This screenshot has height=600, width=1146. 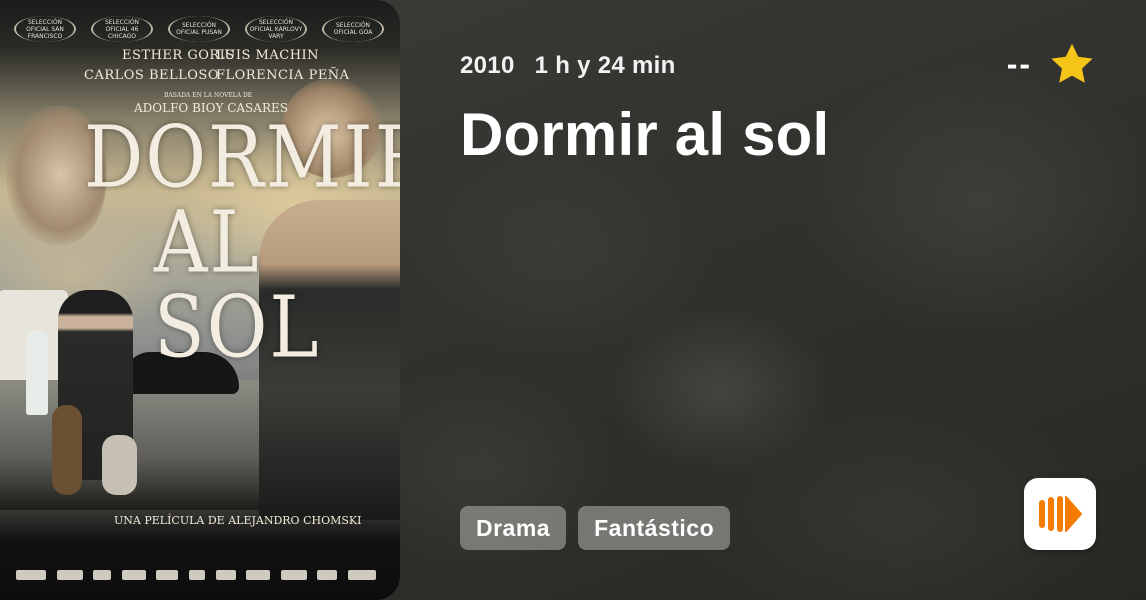 I want to click on play-button, so click(x=1060, y=514).